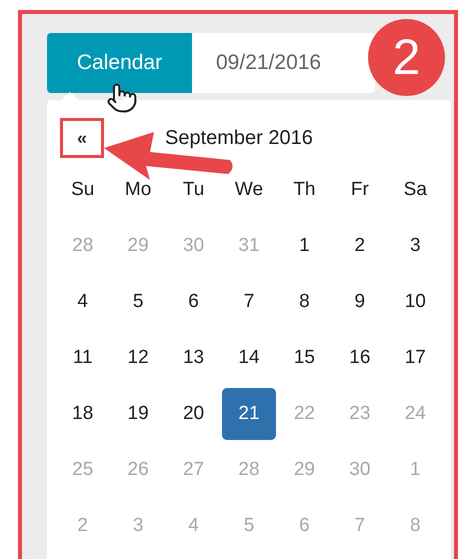 The image size is (461, 559). What do you see at coordinates (83, 358) in the screenshot?
I see `day-cell: 11` at bounding box center [83, 358].